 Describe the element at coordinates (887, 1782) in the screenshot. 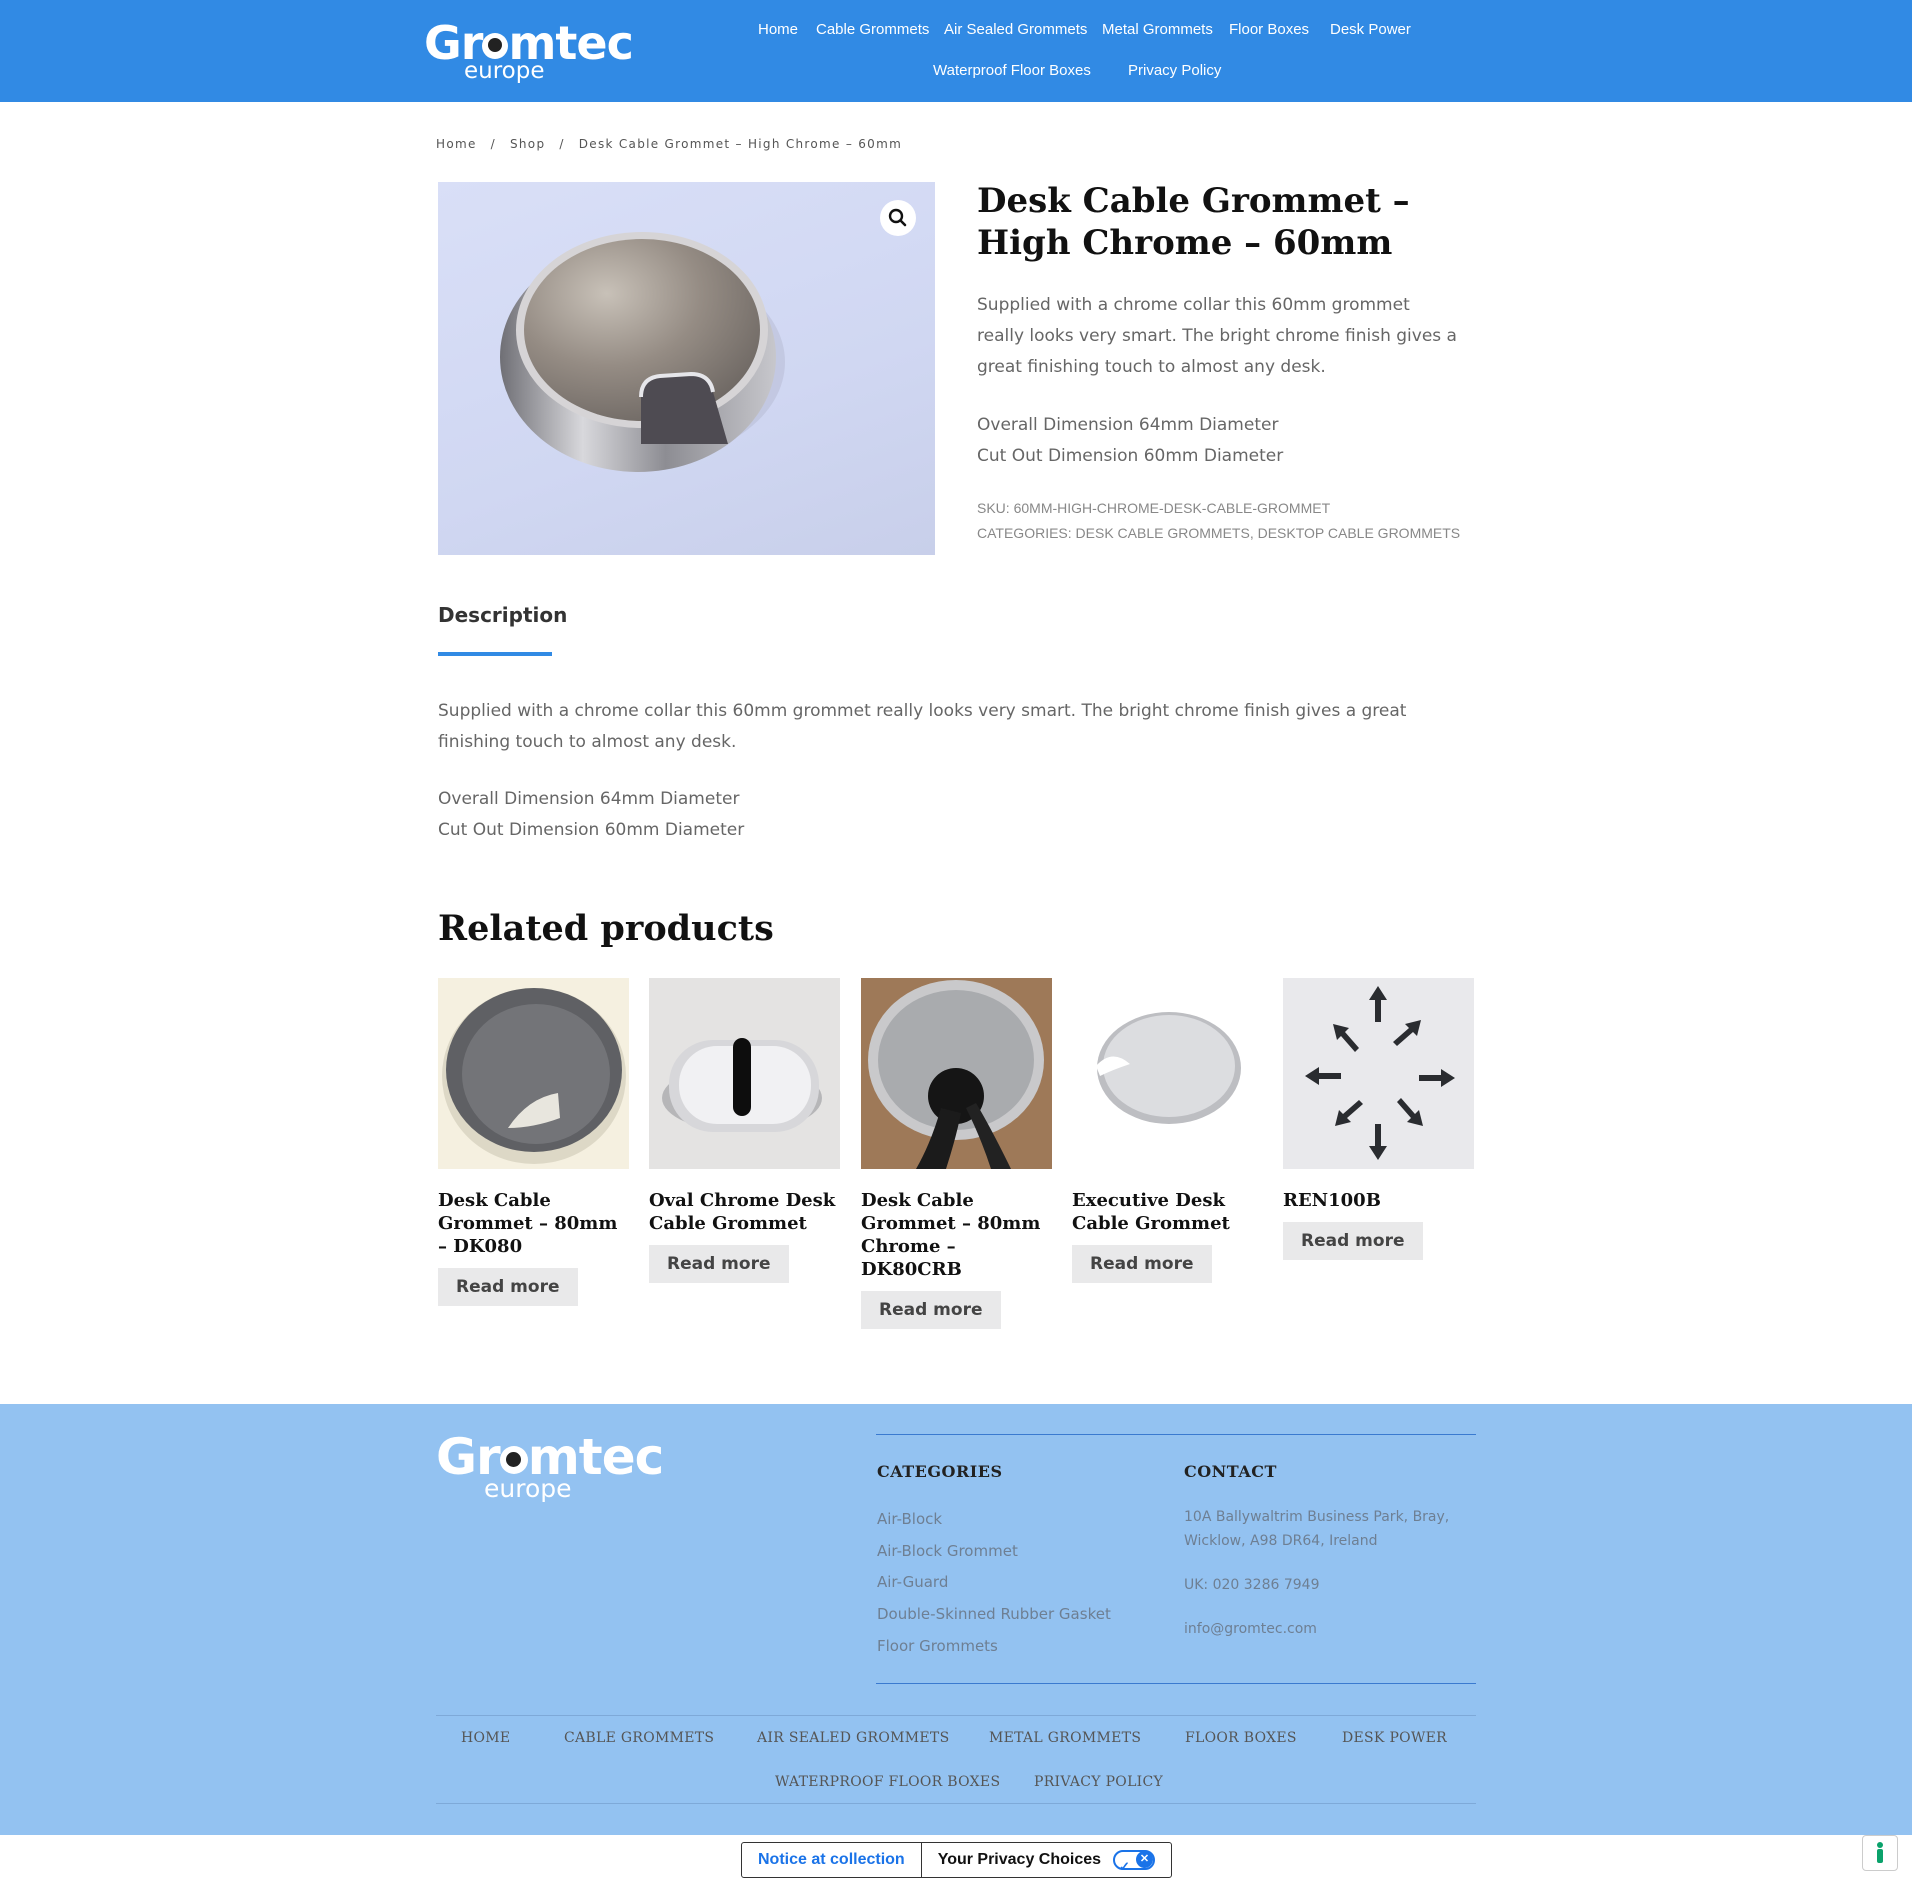

I see `footer-nav-waterproof-floor-boxes: WATERPROOF FLOOR BOXES` at that location.